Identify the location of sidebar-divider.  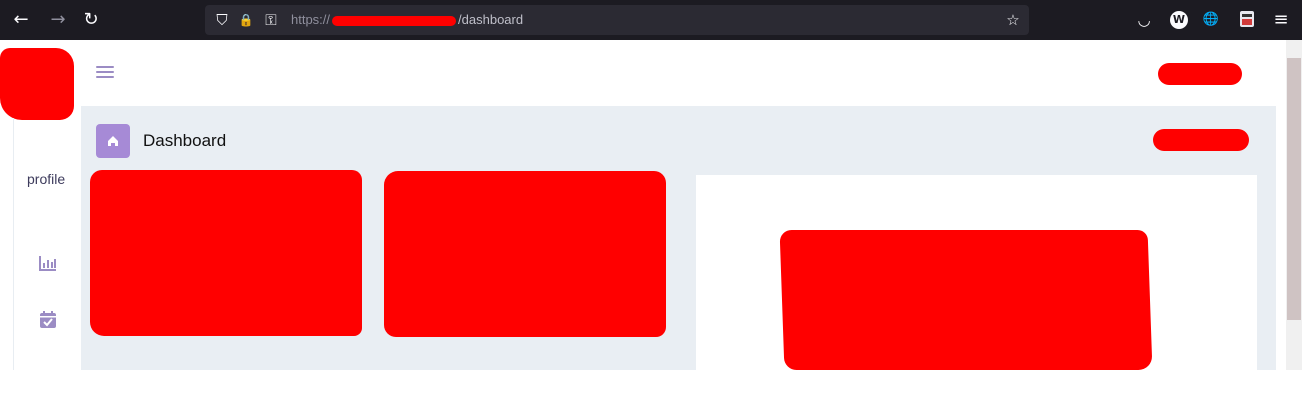
(13, 244).